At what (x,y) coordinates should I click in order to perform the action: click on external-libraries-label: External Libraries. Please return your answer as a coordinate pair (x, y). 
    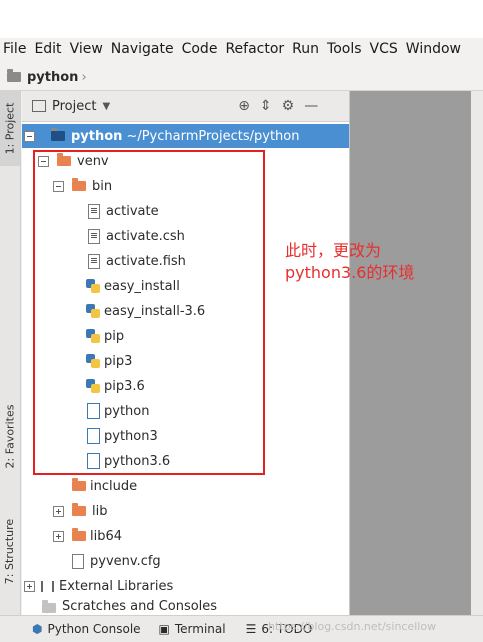
    Looking at the image, I should click on (116, 586).